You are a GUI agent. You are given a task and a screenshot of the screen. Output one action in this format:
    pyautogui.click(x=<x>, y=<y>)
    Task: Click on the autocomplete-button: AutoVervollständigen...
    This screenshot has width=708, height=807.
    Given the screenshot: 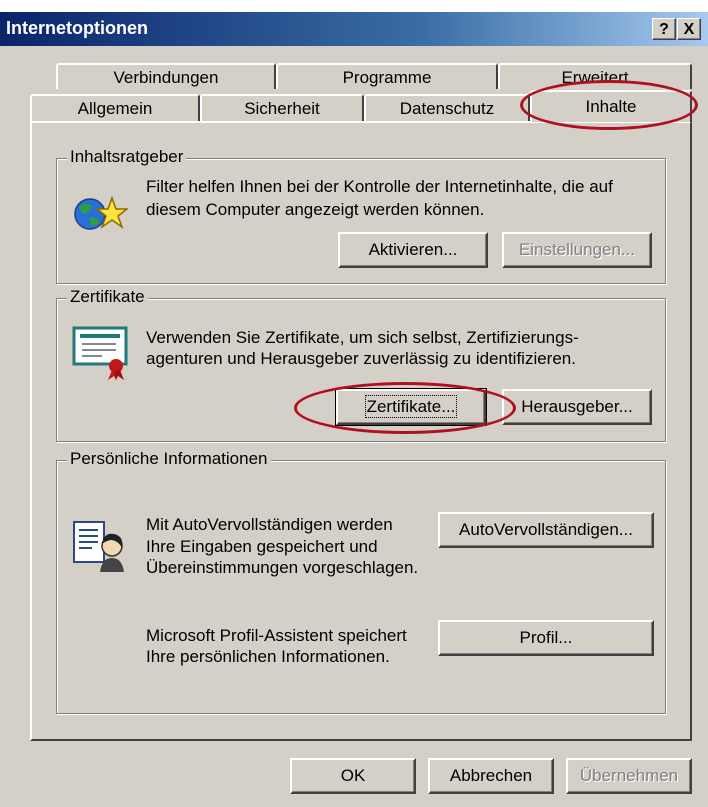 What is the action you would take?
    pyautogui.click(x=546, y=530)
    